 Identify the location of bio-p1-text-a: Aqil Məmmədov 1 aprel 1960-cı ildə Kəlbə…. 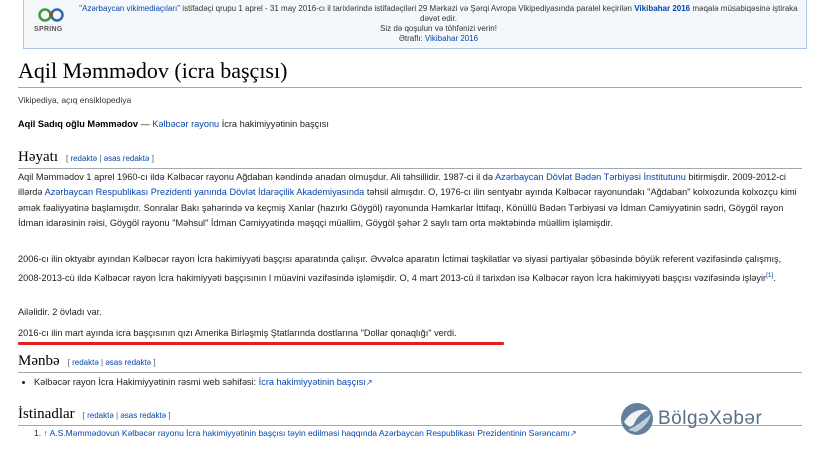
(257, 177).